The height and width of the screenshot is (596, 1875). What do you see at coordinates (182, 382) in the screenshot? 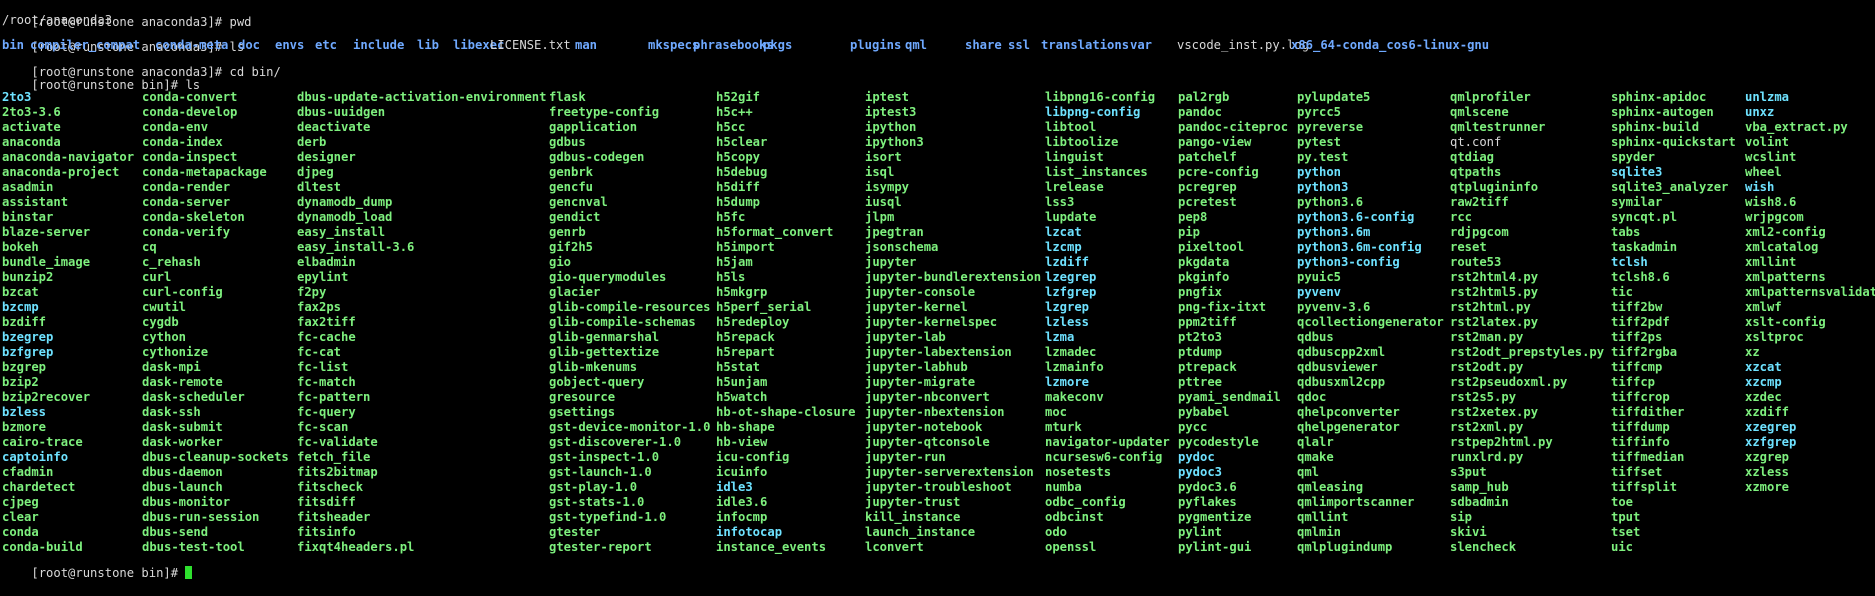
I see `bin-entry: dask-remote` at bounding box center [182, 382].